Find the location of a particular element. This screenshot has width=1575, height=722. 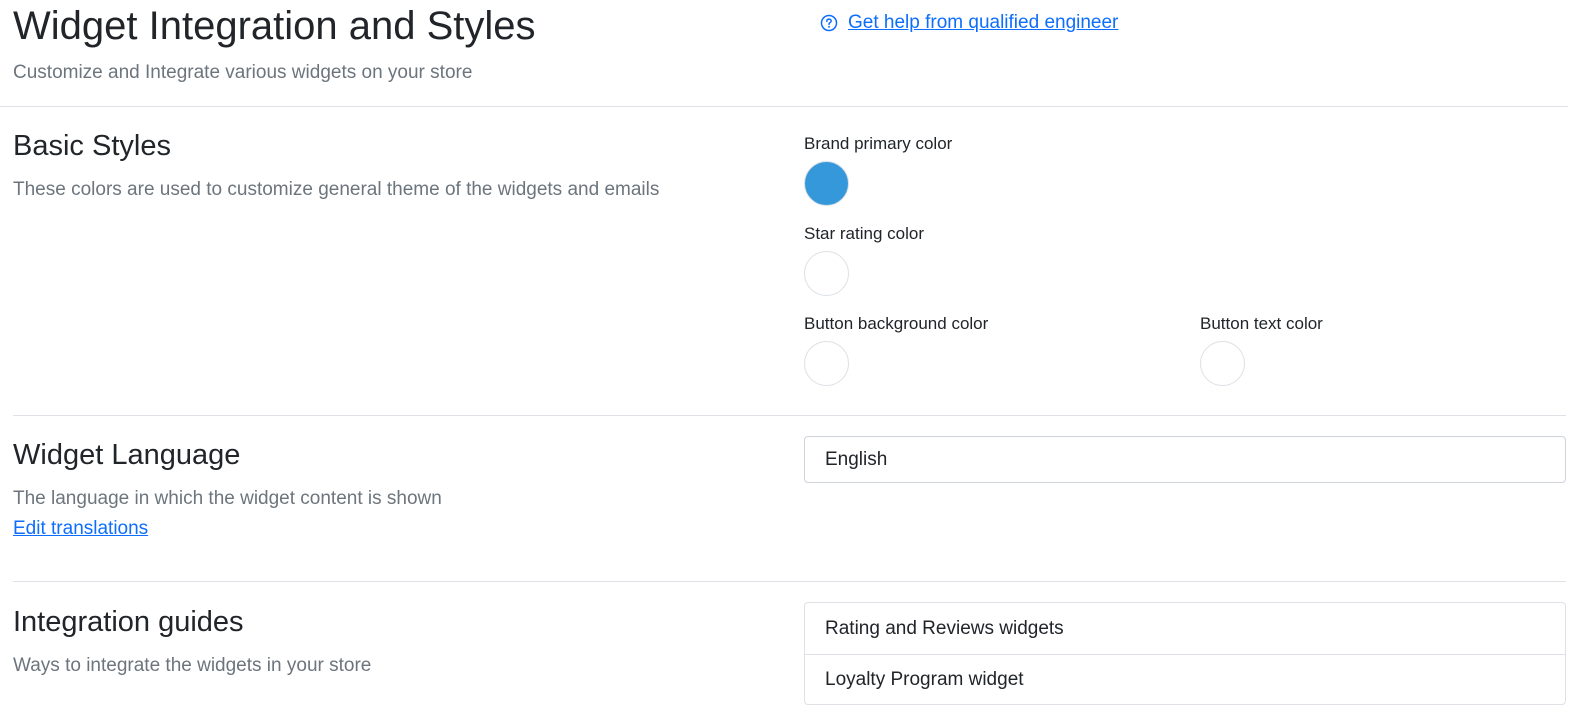

button-background-color-swatch is located at coordinates (826, 363).